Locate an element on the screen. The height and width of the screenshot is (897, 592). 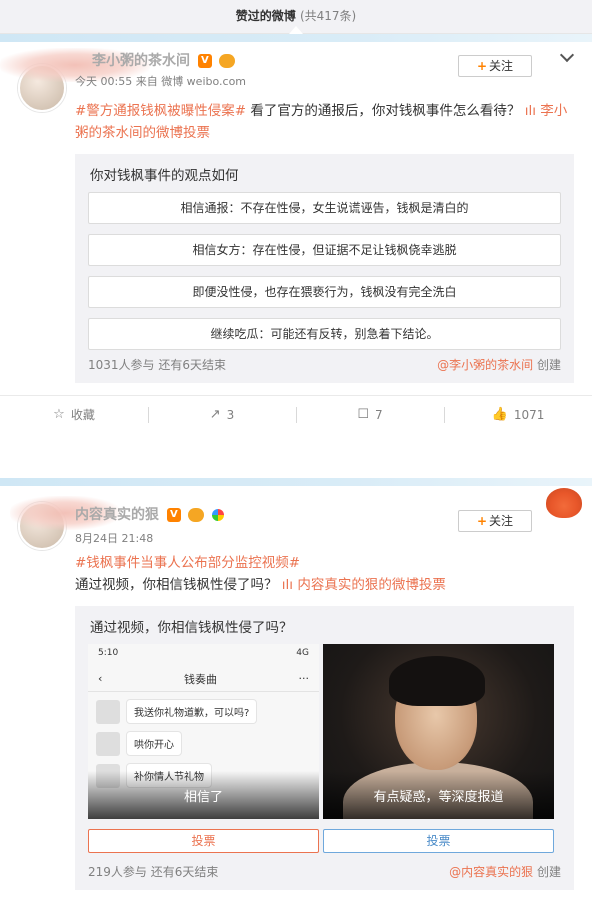
topic-link: #警方通报钱枫被曝性侵案# is located at coordinates (160, 111).